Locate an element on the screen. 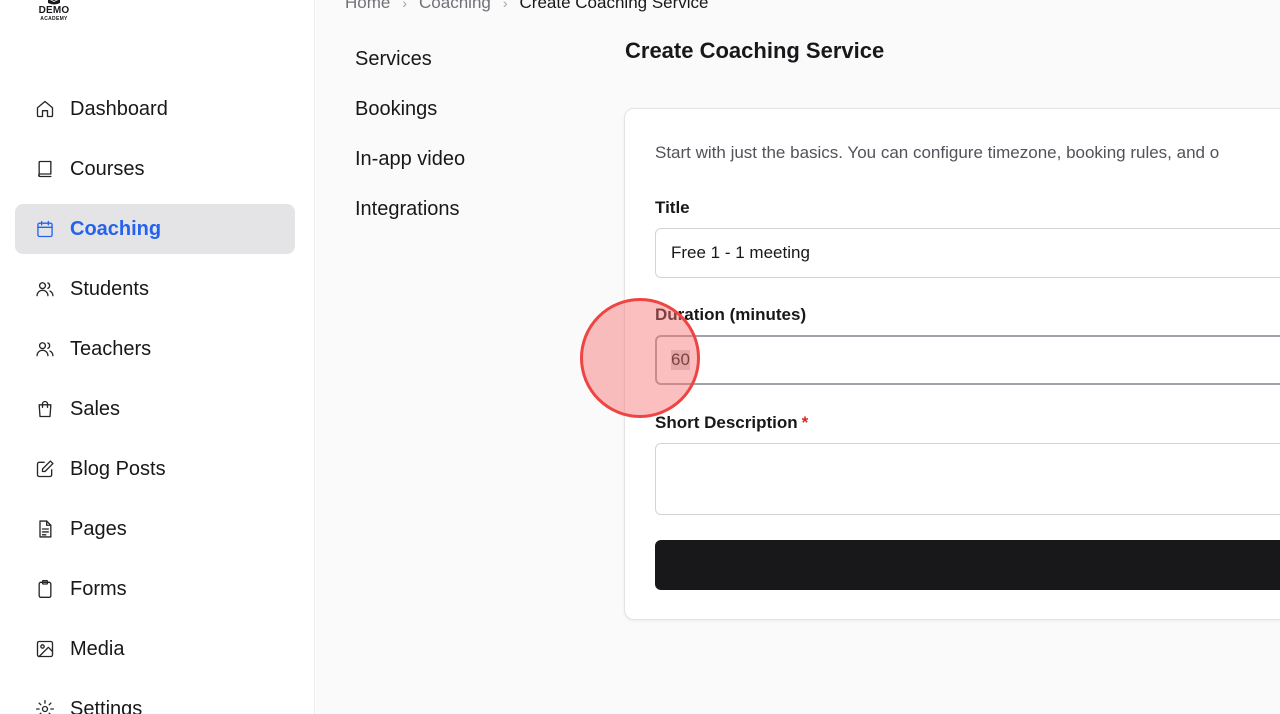 The width and height of the screenshot is (1280, 714). sidebar-item-courses: Courses is located at coordinates (155, 169).